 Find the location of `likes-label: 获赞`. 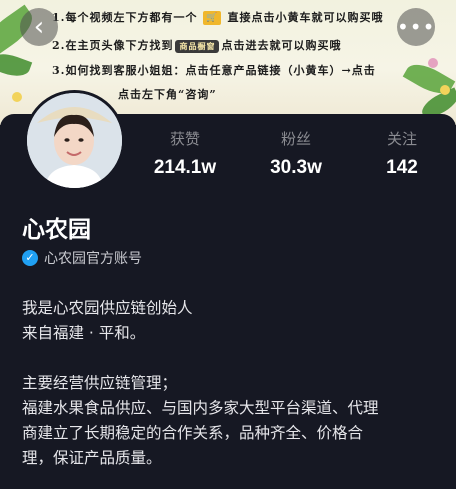

likes-label: 获赞 is located at coordinates (184, 139).